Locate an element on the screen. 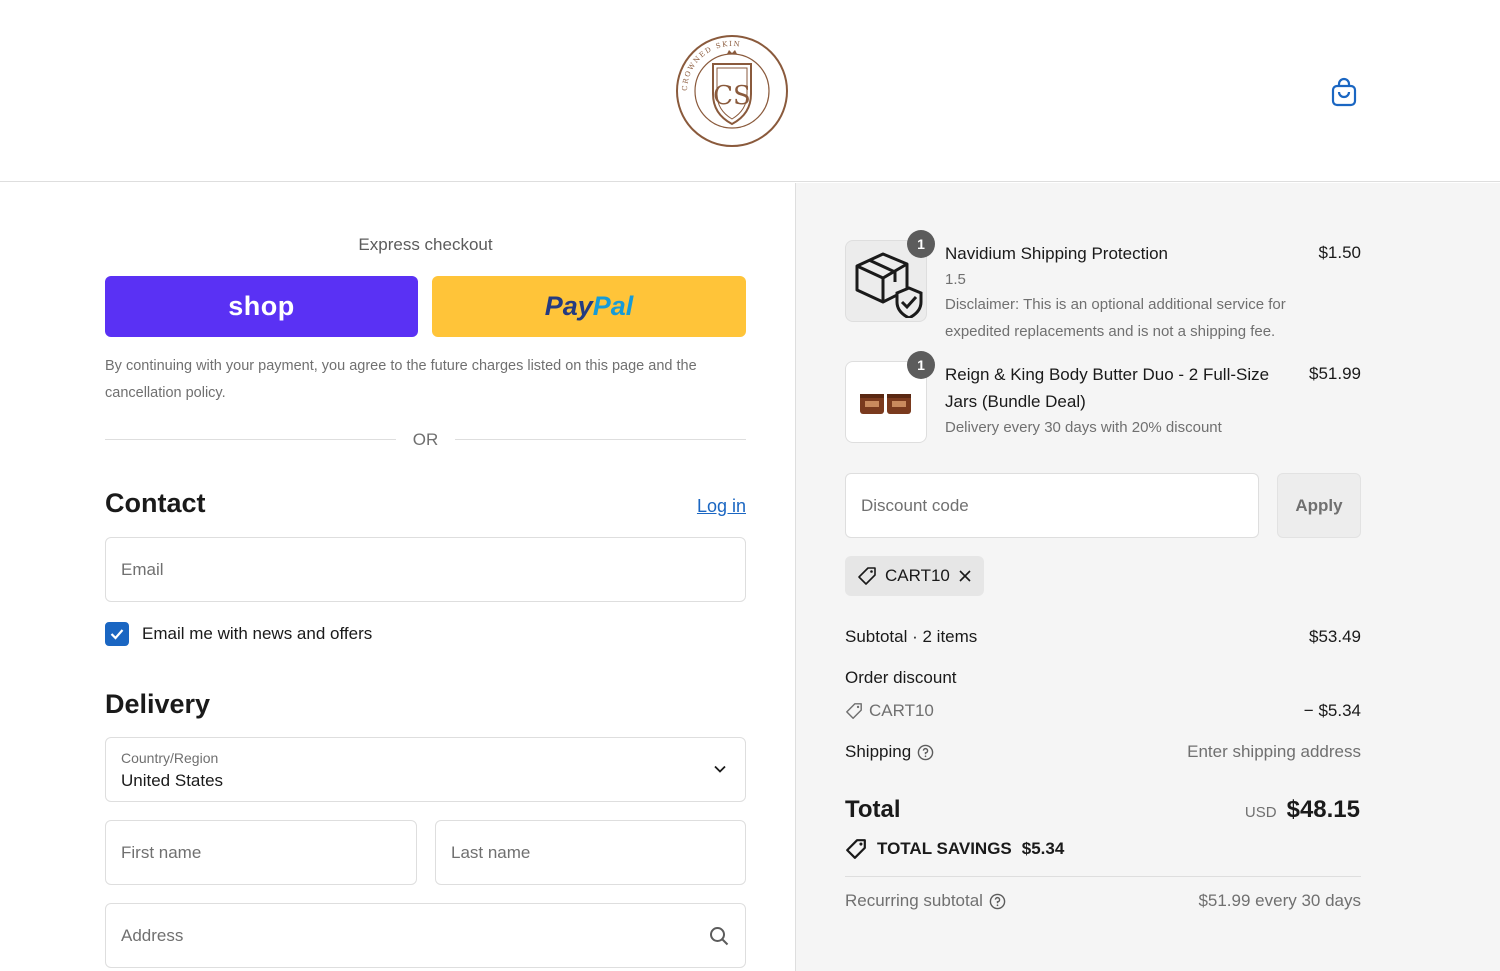  close-icon is located at coordinates (965, 576).